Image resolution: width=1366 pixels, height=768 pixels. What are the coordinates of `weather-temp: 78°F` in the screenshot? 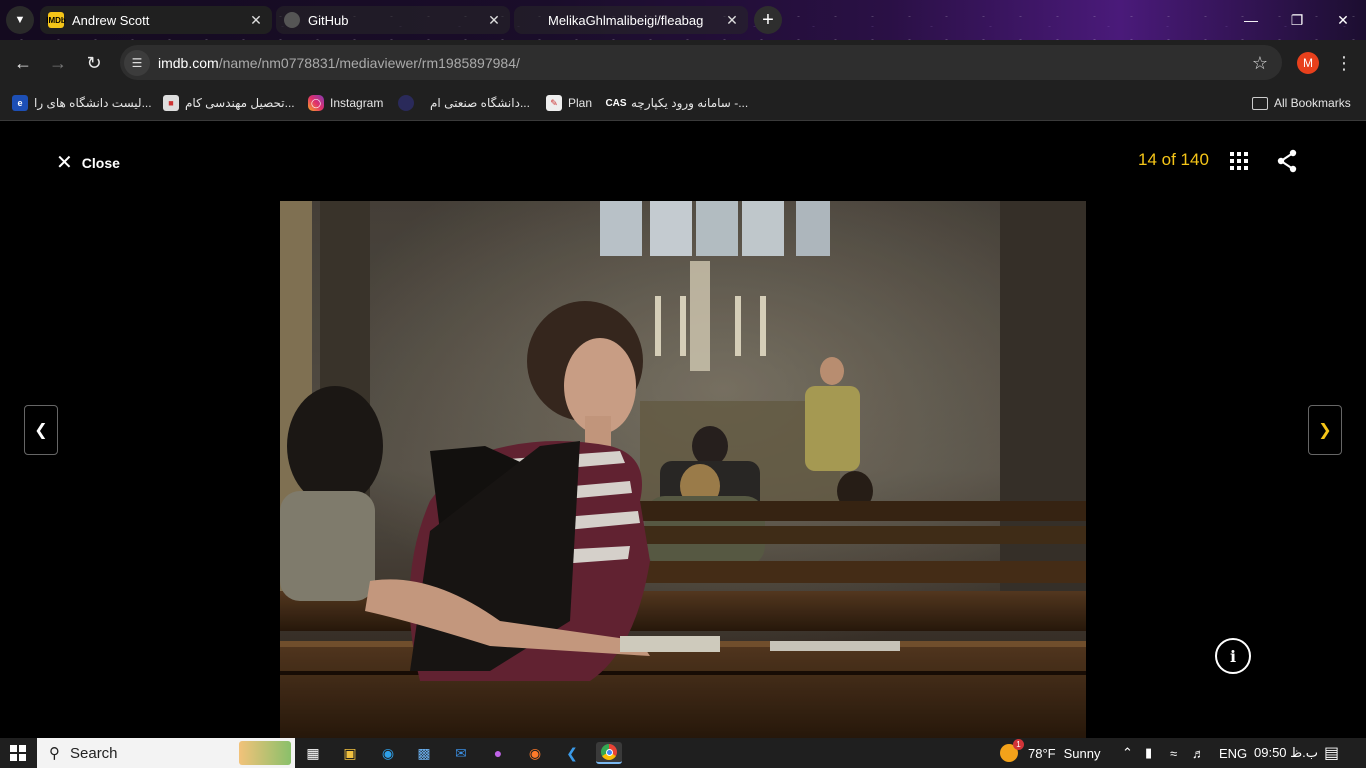 It's located at (1042, 753).